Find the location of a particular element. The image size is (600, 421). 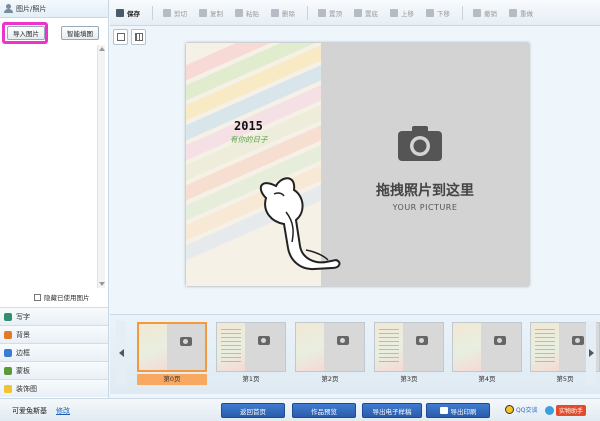

toolbar-paste-button: 粘贴 is located at coordinates (247, 13).